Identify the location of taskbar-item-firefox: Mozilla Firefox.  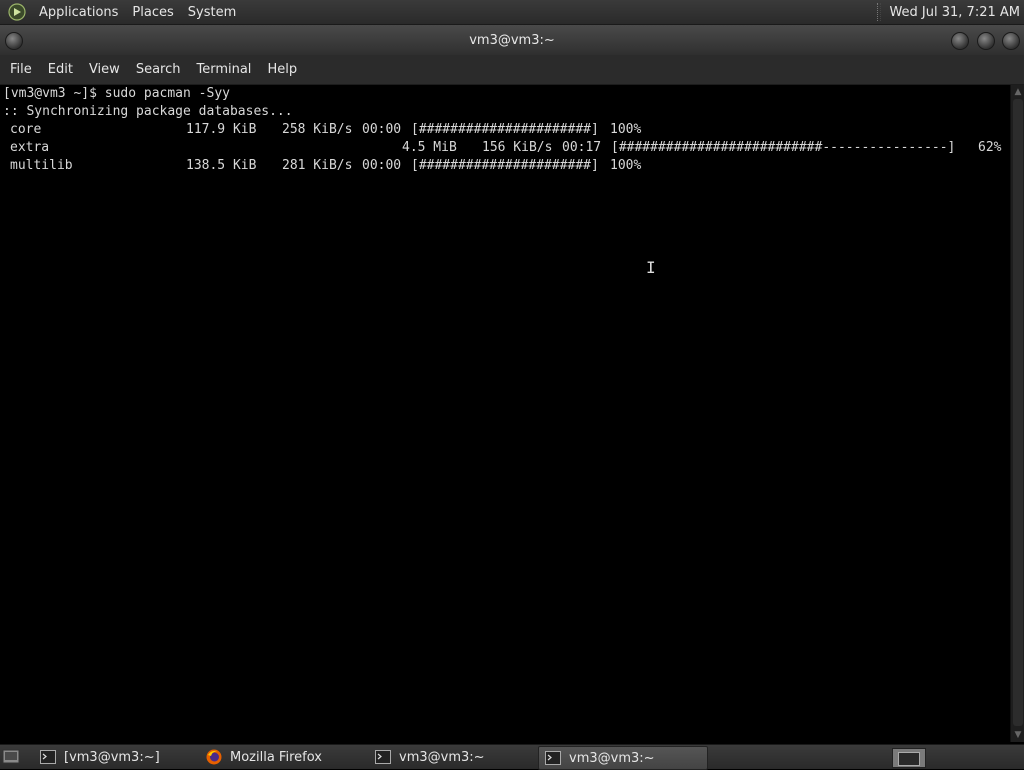
(282, 757).